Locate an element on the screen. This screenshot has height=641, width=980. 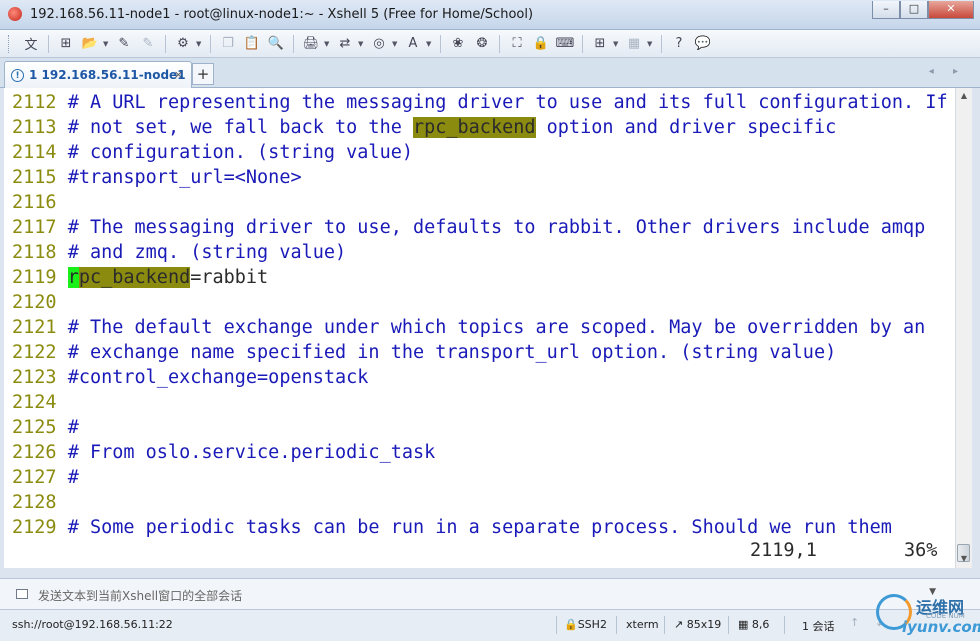
find-icon: 🔍 is located at coordinates (276, 44).